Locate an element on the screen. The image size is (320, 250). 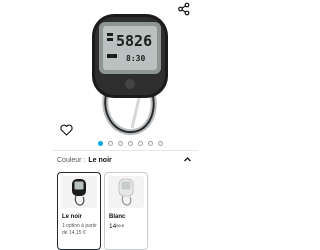
variant-selected-value: Le noir is located at coordinates (100, 160).